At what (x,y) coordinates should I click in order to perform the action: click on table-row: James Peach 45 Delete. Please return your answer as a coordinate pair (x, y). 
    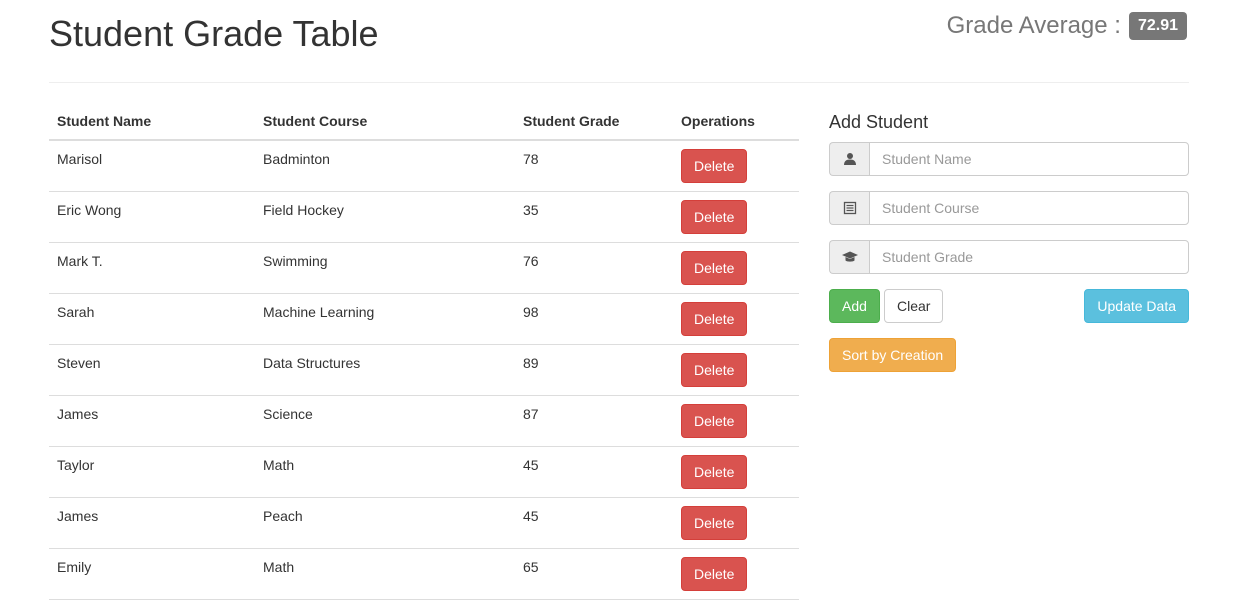
    Looking at the image, I should click on (424, 523).